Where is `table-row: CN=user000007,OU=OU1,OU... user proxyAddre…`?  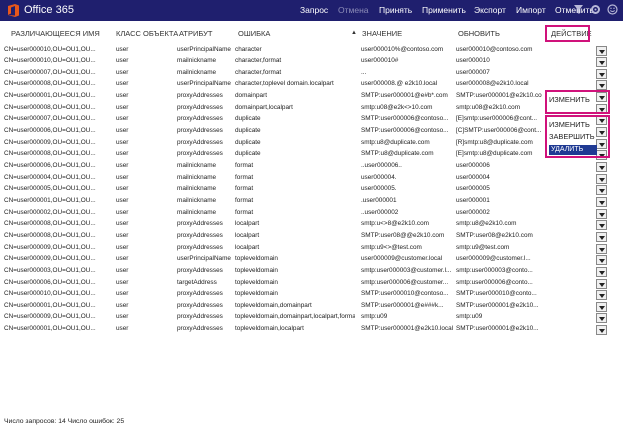 table-row: CN=user000007,OU=OU1,OU... user proxyAddre… is located at coordinates (311, 120).